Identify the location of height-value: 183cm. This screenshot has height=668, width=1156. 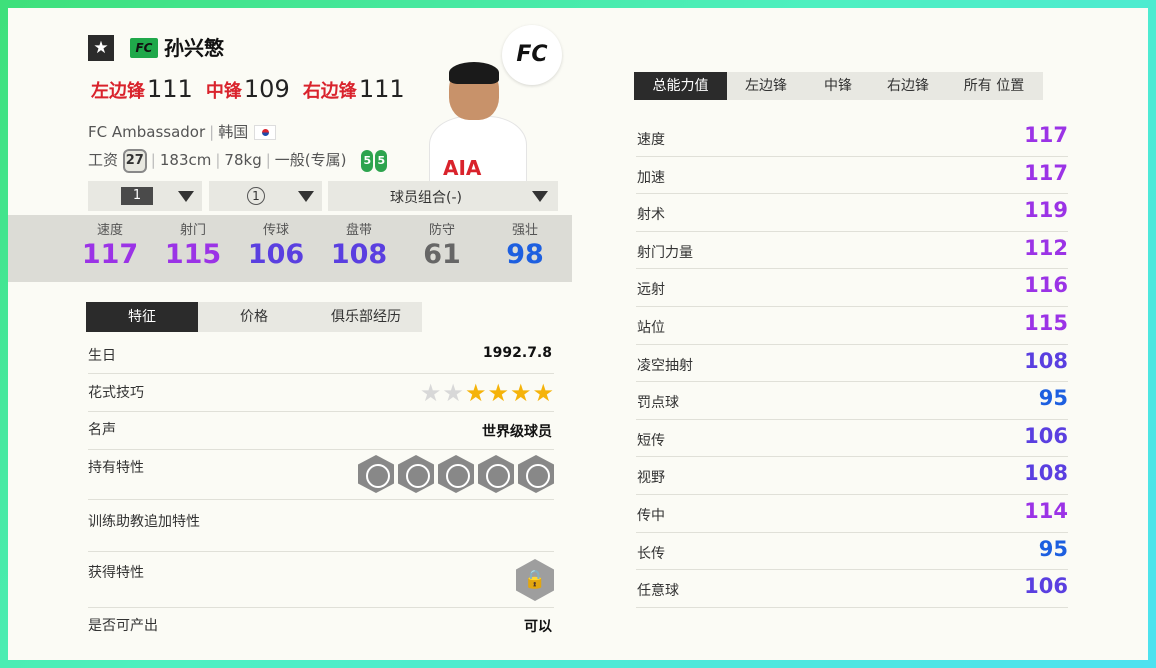
(185, 160).